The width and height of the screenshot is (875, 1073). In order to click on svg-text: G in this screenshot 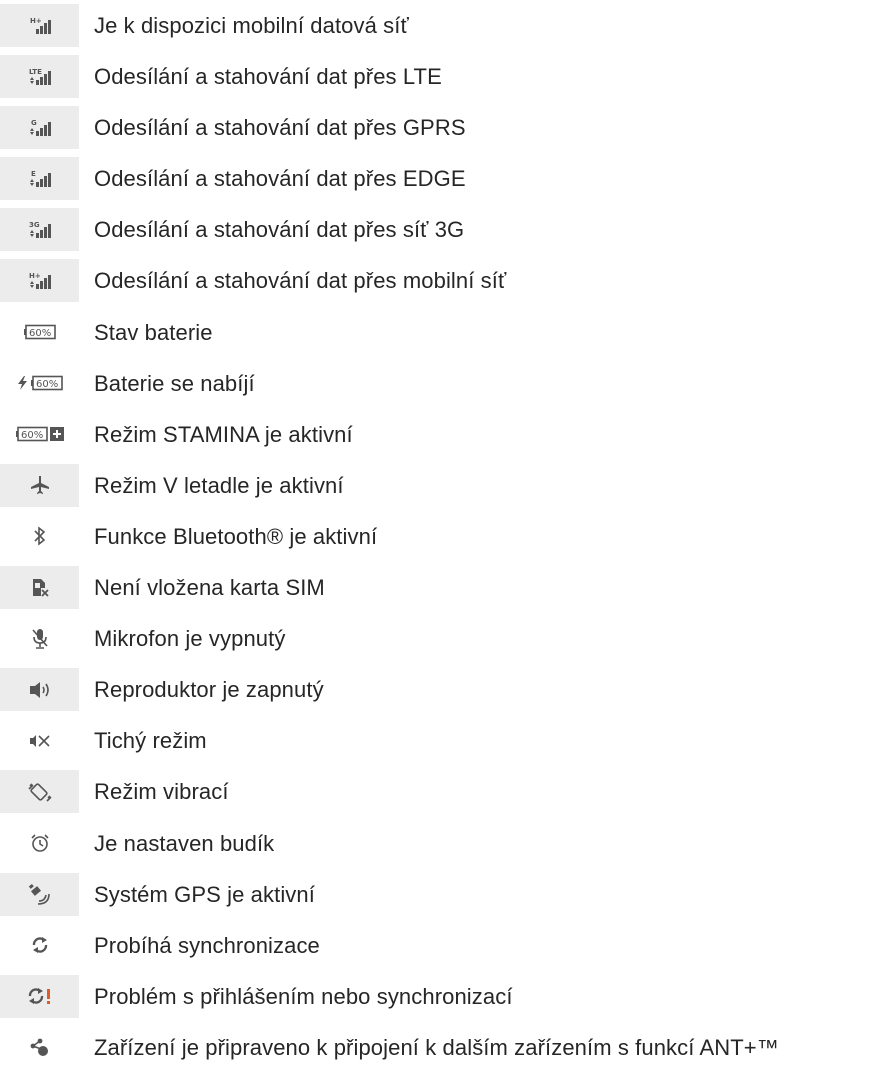, I will do `click(34, 123)`.